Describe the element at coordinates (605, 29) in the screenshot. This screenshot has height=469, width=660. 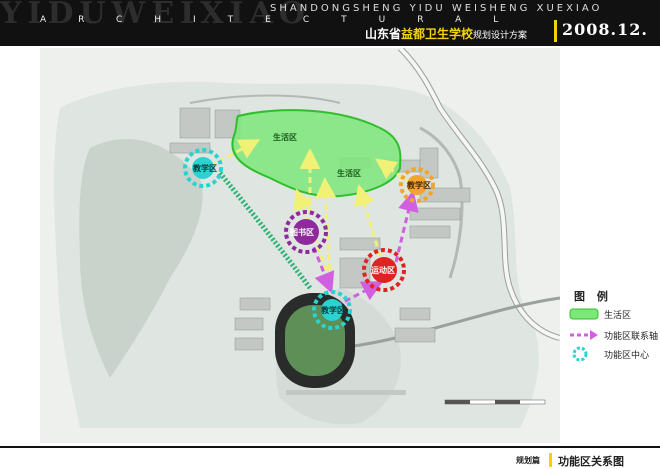
I see `year-label: 2008.12.` at that location.